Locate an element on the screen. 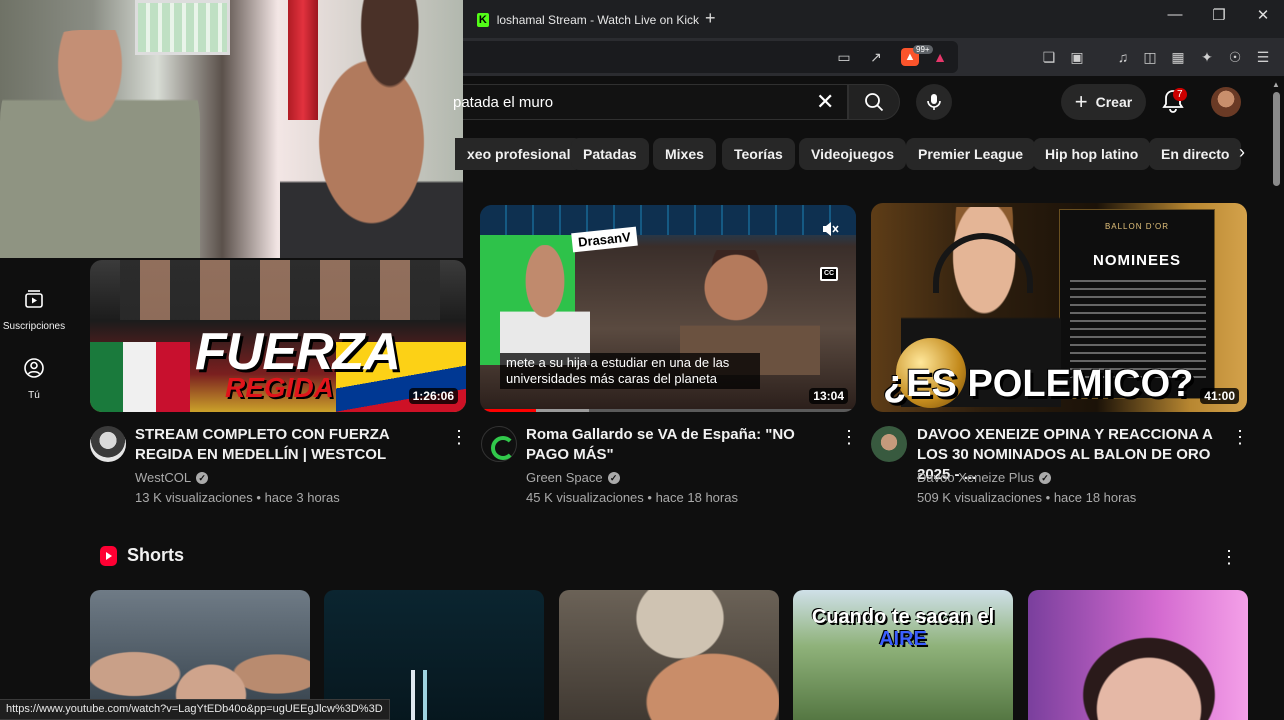 The height and width of the screenshot is (720, 1284). channel-name: WestCOL ✓ is located at coordinates (172, 477).